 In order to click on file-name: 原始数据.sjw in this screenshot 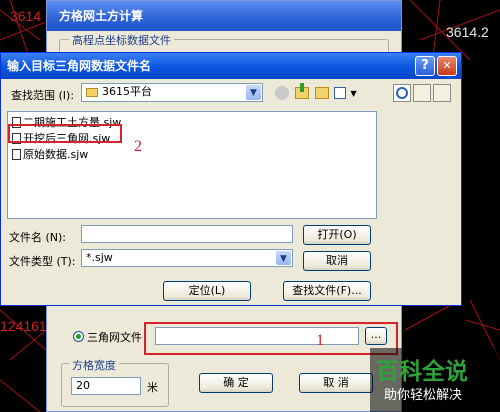, I will do `click(56, 154)`.